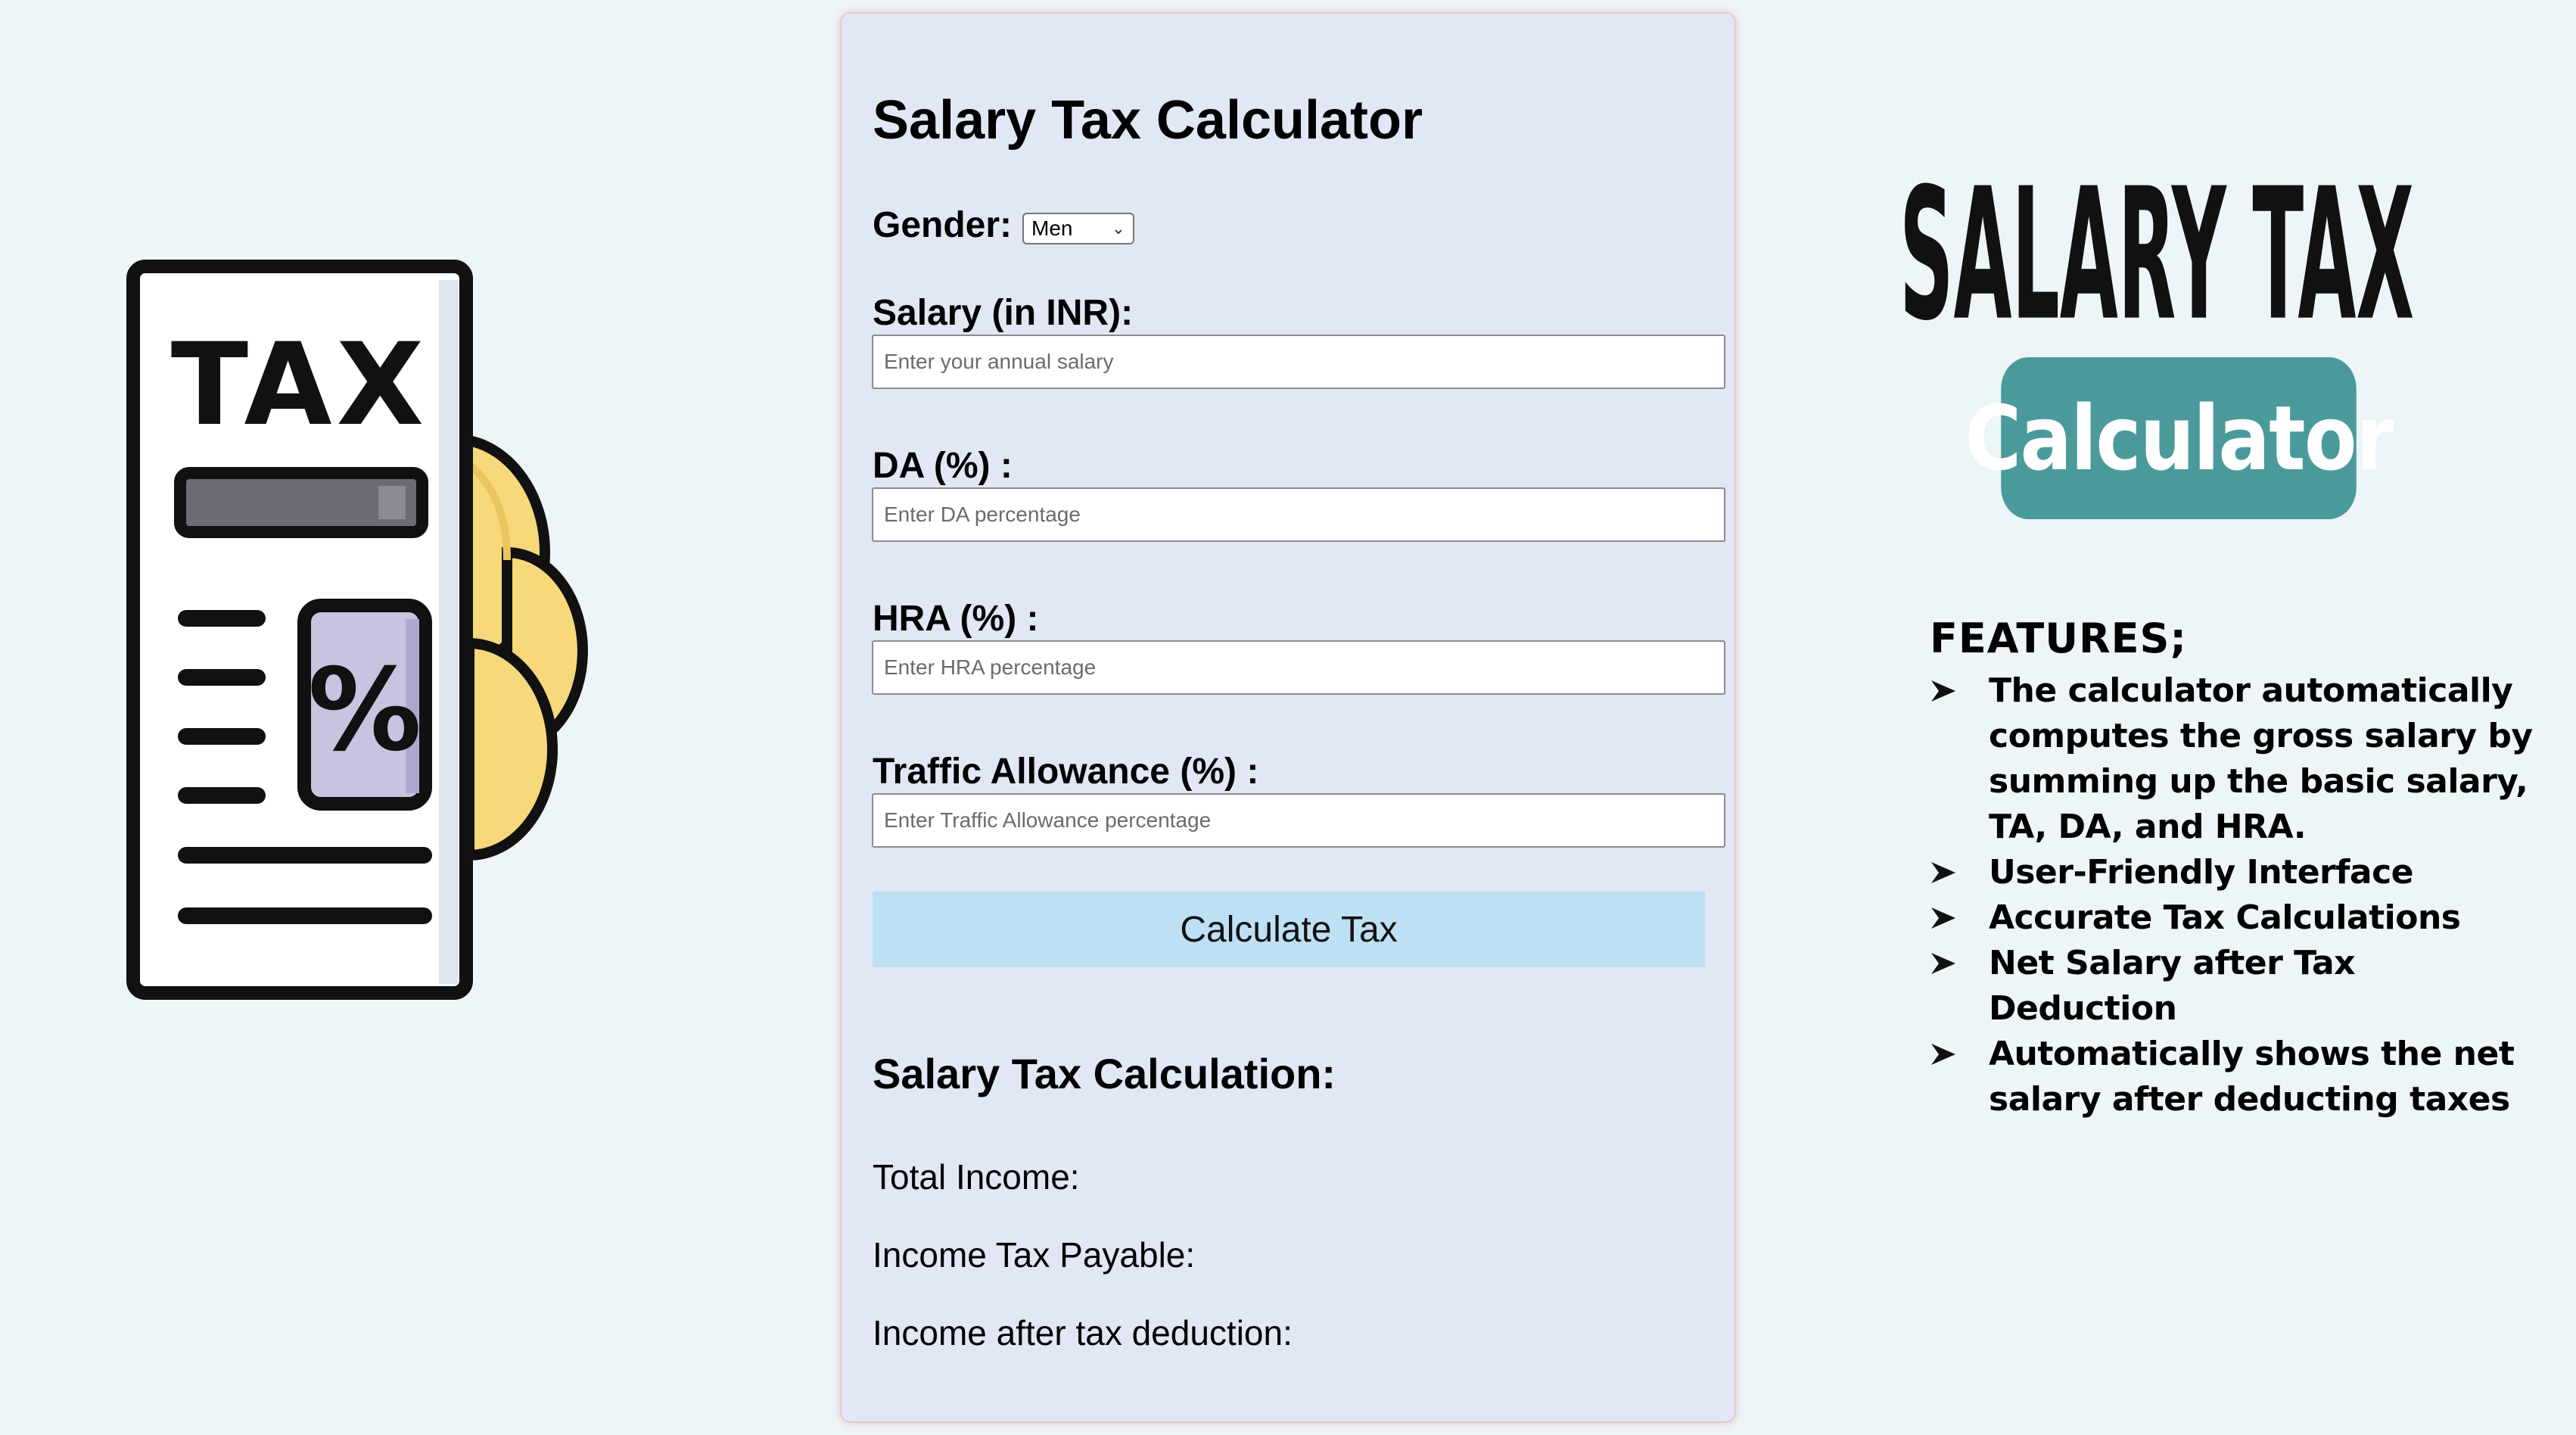 This screenshot has width=2576, height=1435. Describe the element at coordinates (1289, 929) in the screenshot. I see `calculate-tax-button: Calculate Tax` at that location.